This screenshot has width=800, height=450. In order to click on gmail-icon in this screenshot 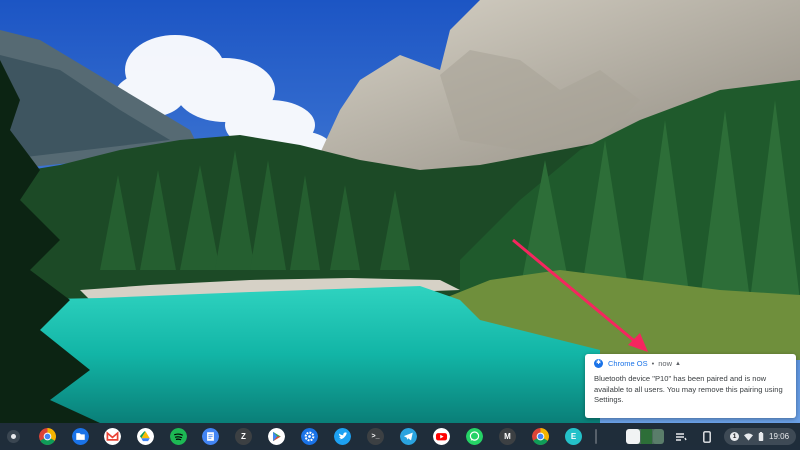, I will do `click(112, 436)`.